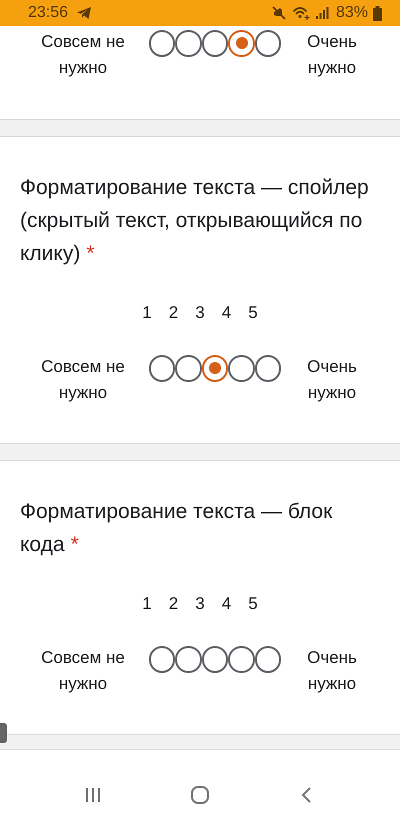 This screenshot has width=400, height=822. What do you see at coordinates (200, 795) in the screenshot?
I see `home-icon` at bounding box center [200, 795].